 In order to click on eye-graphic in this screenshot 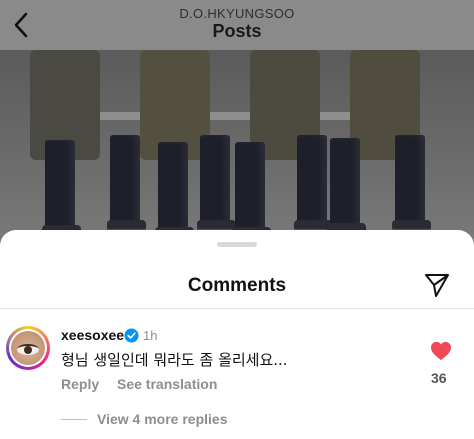, I will do `click(28, 349)`.